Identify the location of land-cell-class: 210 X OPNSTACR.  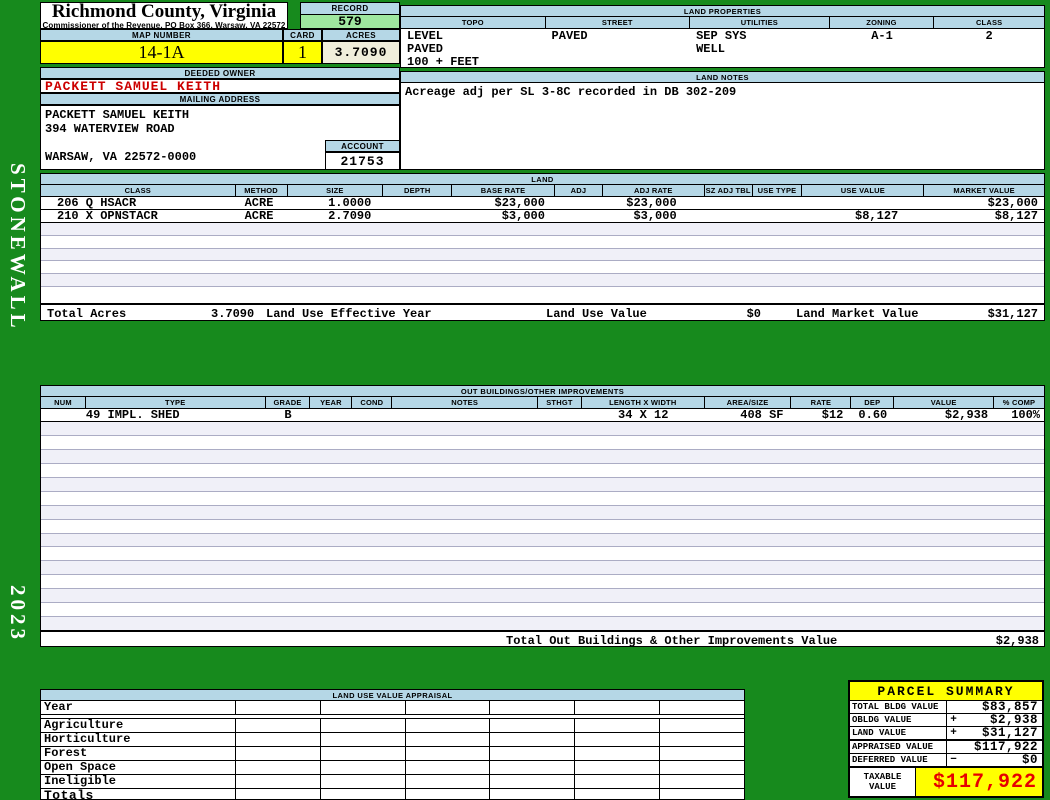
(107, 216).